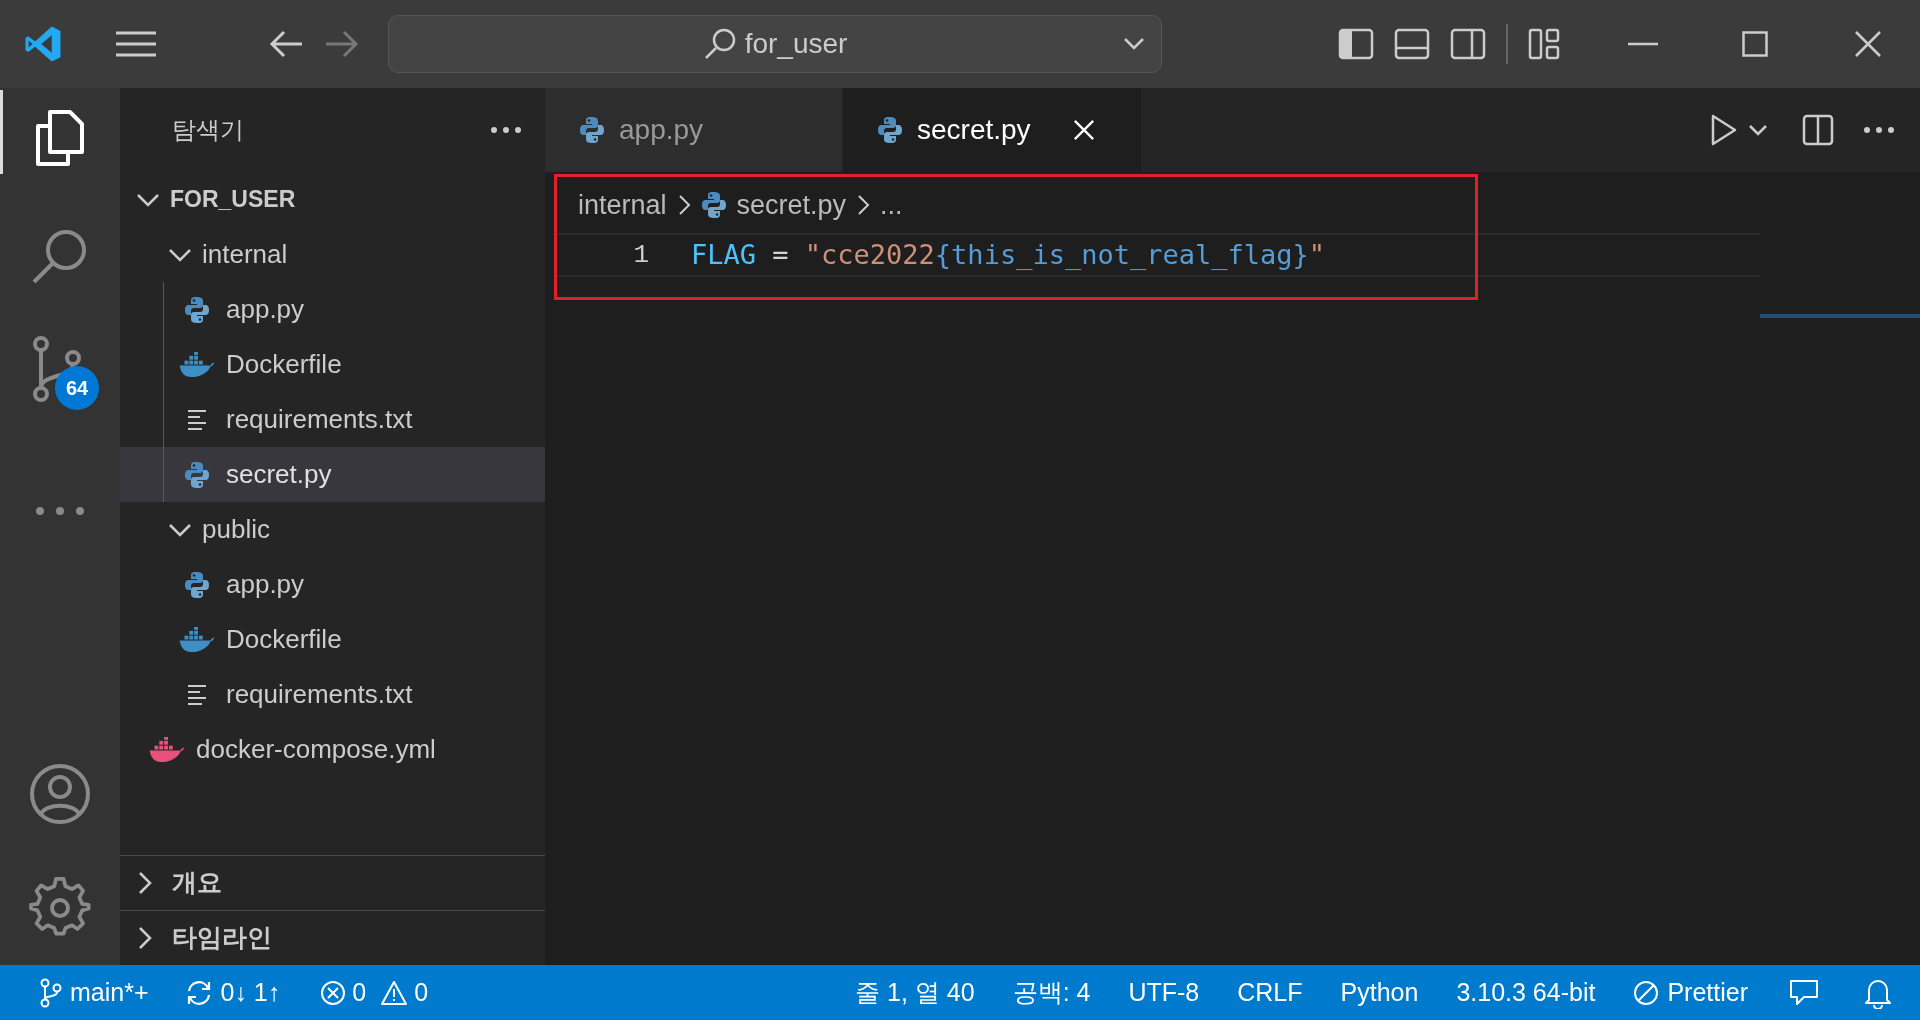 The width and height of the screenshot is (1920, 1020). What do you see at coordinates (1468, 44) in the screenshot?
I see `secondary-sidebar-icon` at bounding box center [1468, 44].